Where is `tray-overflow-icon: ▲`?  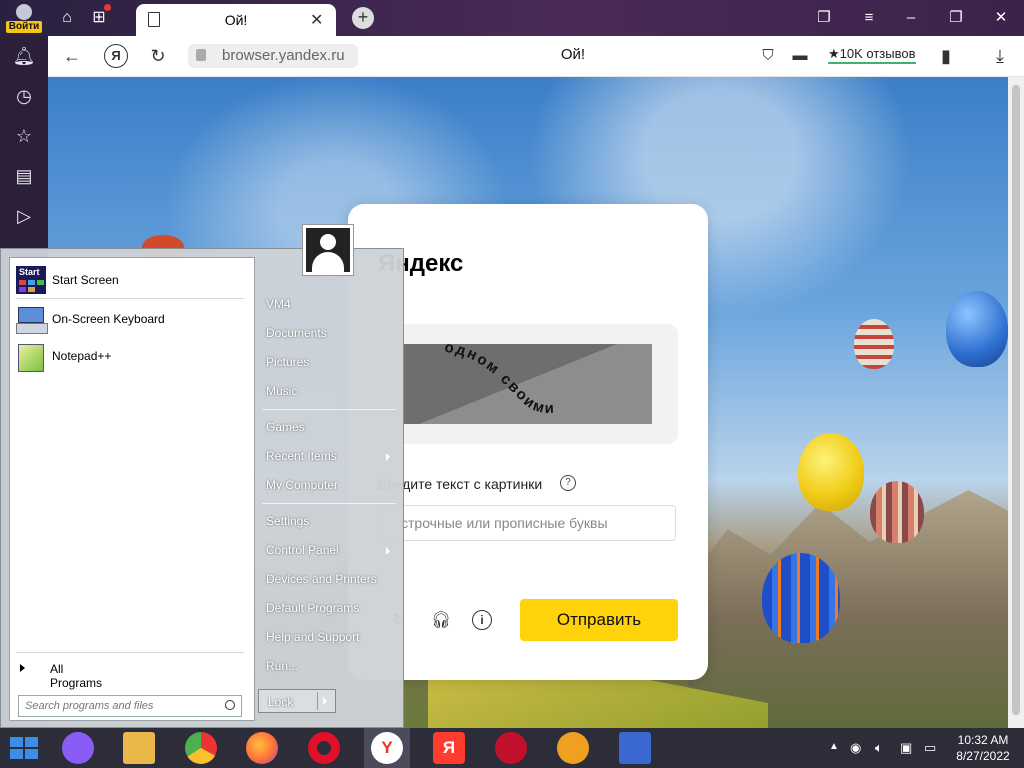
tray-overflow-icon: ▲ is located at coordinates (834, 746).